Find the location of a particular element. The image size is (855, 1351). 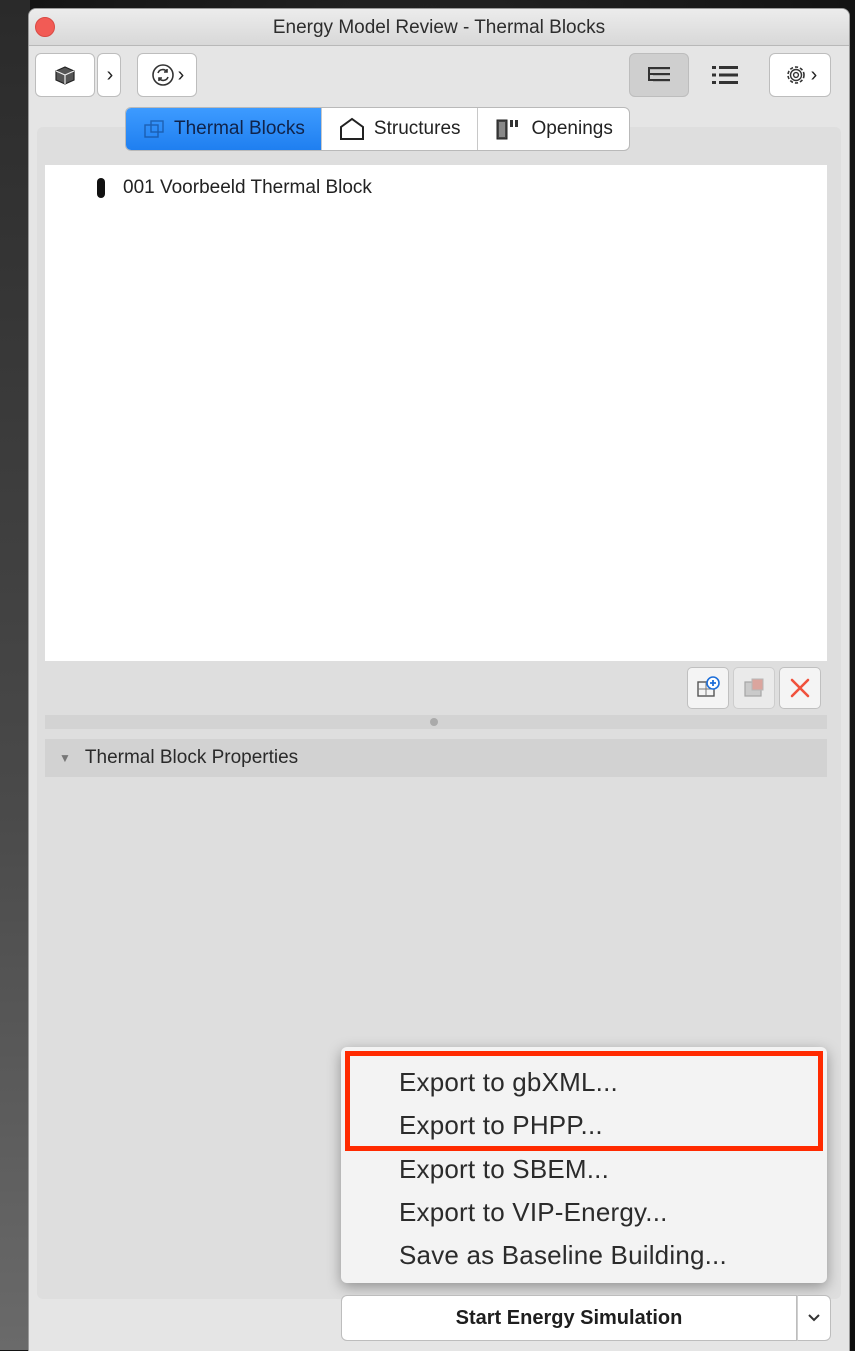

simulation-options-dropdown is located at coordinates (814, 1318).